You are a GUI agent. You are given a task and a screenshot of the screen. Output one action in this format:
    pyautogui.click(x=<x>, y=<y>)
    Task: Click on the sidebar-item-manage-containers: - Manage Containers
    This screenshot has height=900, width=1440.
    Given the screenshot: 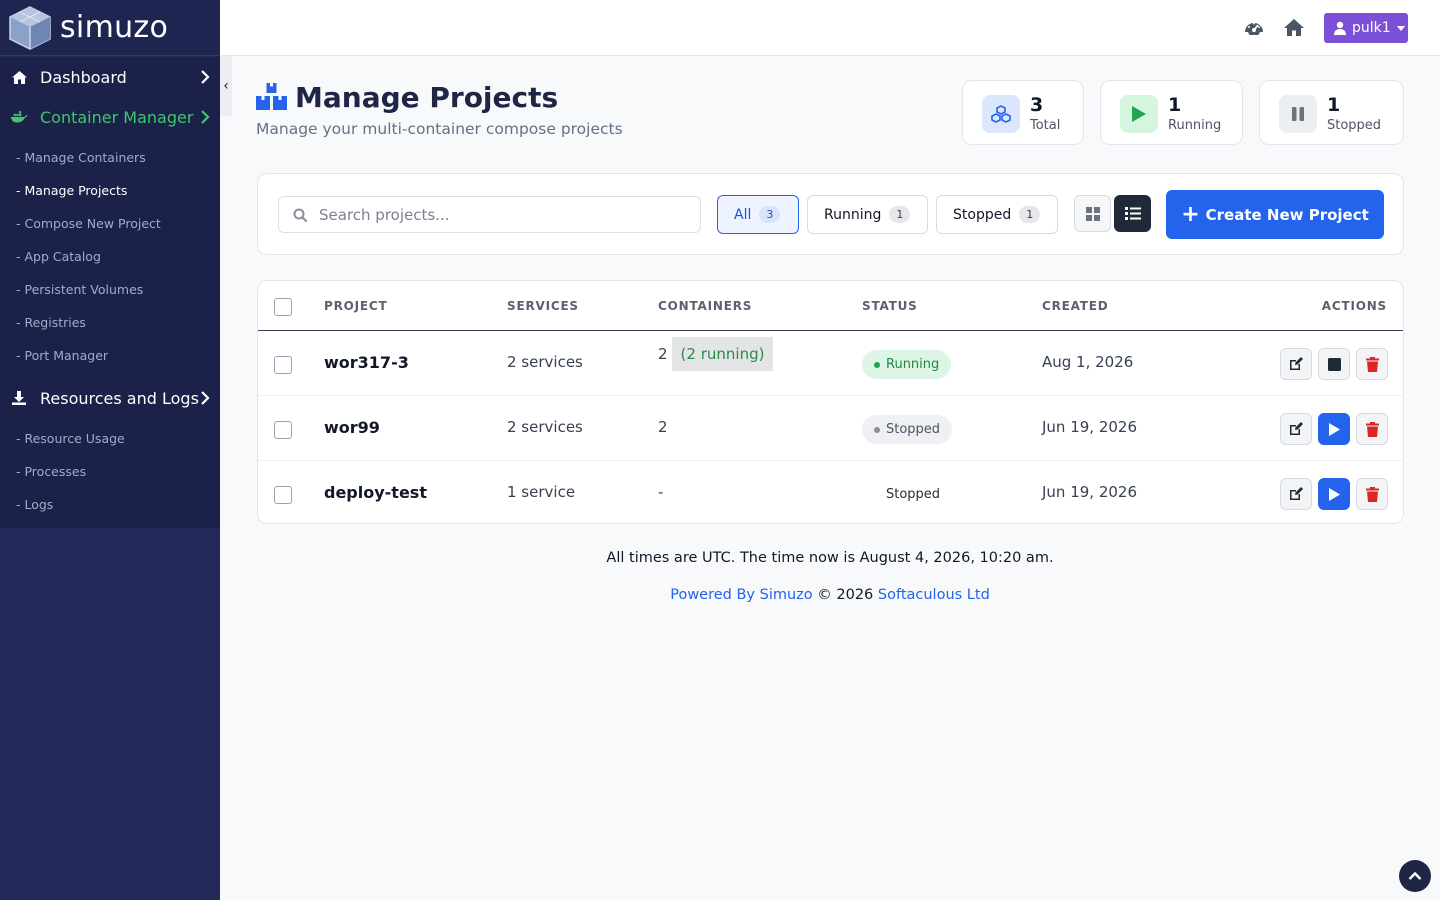 What is the action you would take?
    pyautogui.click(x=110, y=157)
    